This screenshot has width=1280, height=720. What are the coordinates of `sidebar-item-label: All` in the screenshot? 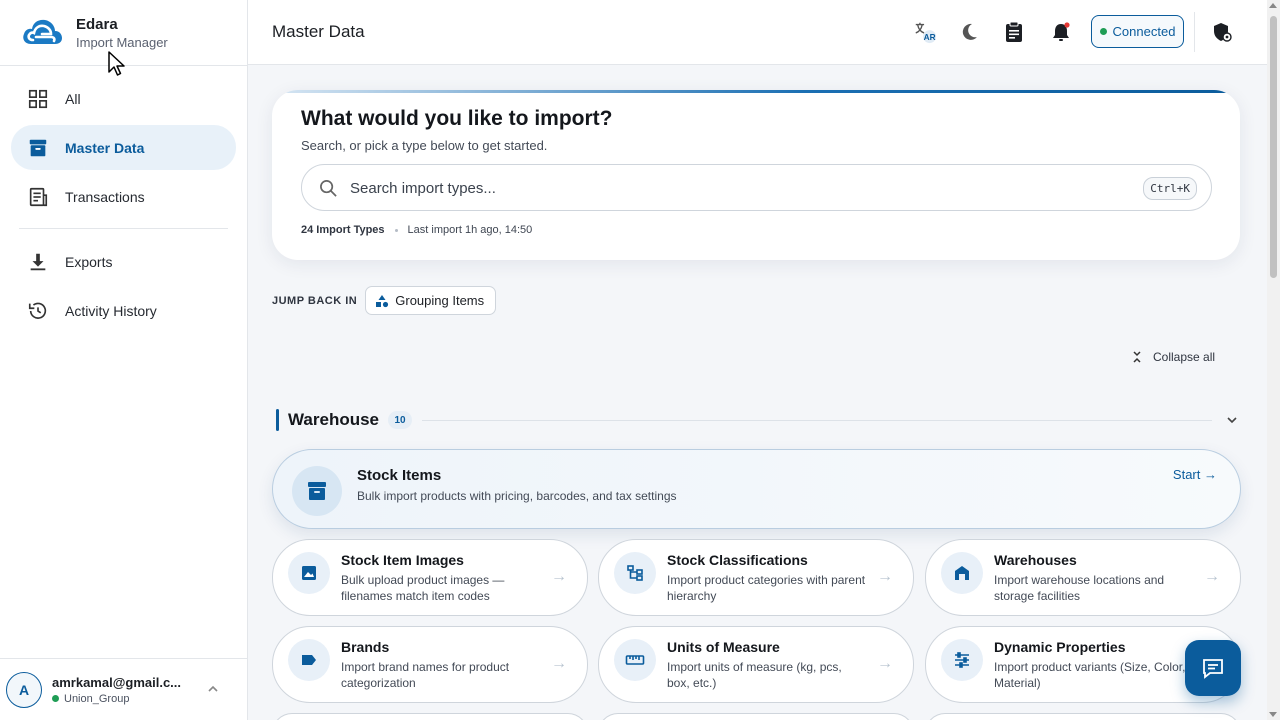 It's located at (73, 98).